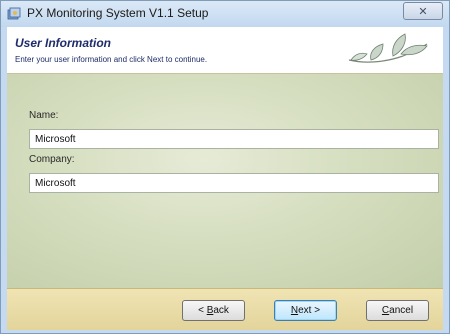 The width and height of the screenshot is (450, 334). I want to click on button-bar: < Back Next > Cancel, so click(225, 309).